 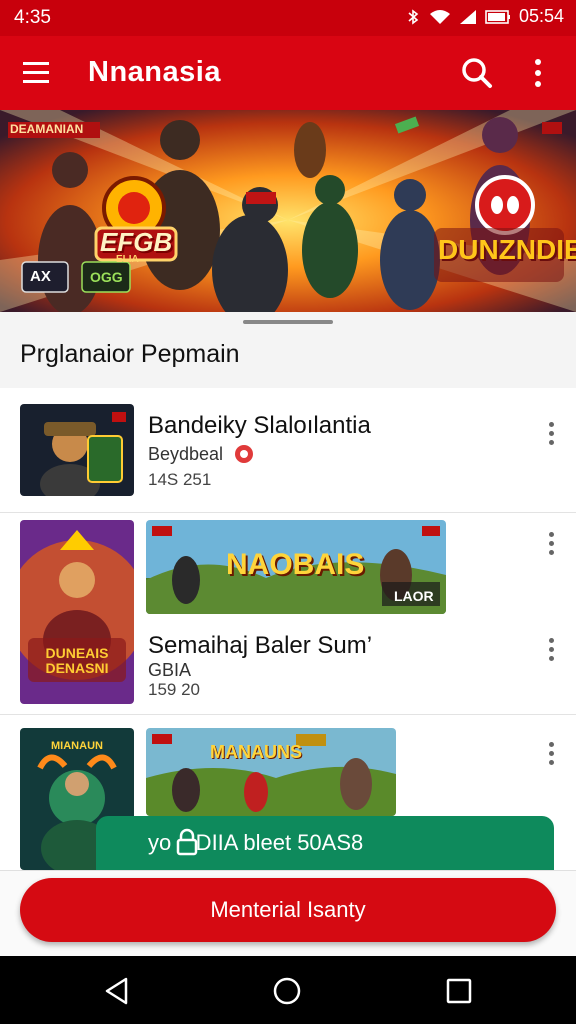 I want to click on item-banner-tag: LAOR, so click(x=414, y=596).